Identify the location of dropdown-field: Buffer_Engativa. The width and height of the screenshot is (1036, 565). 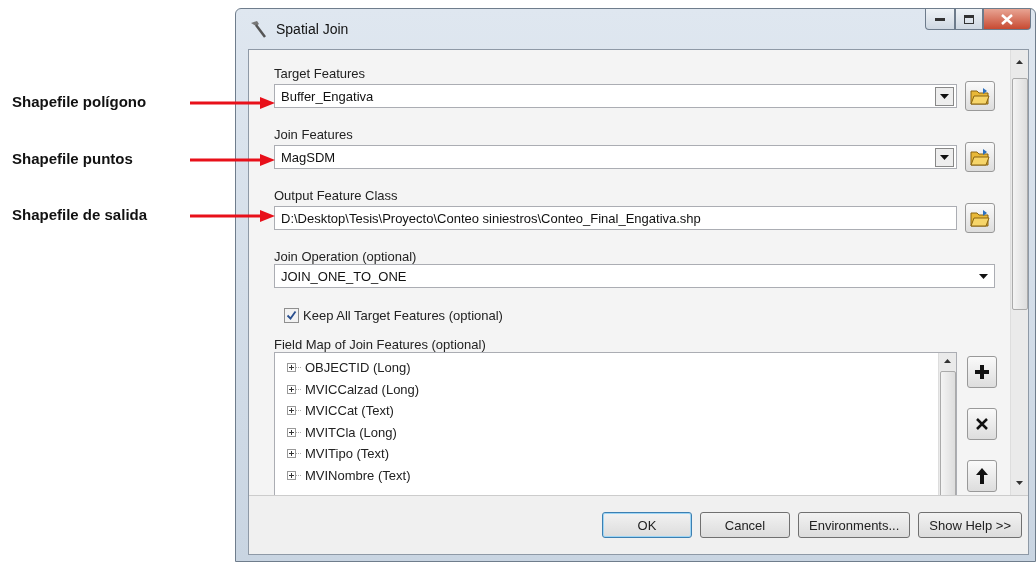
(615, 96).